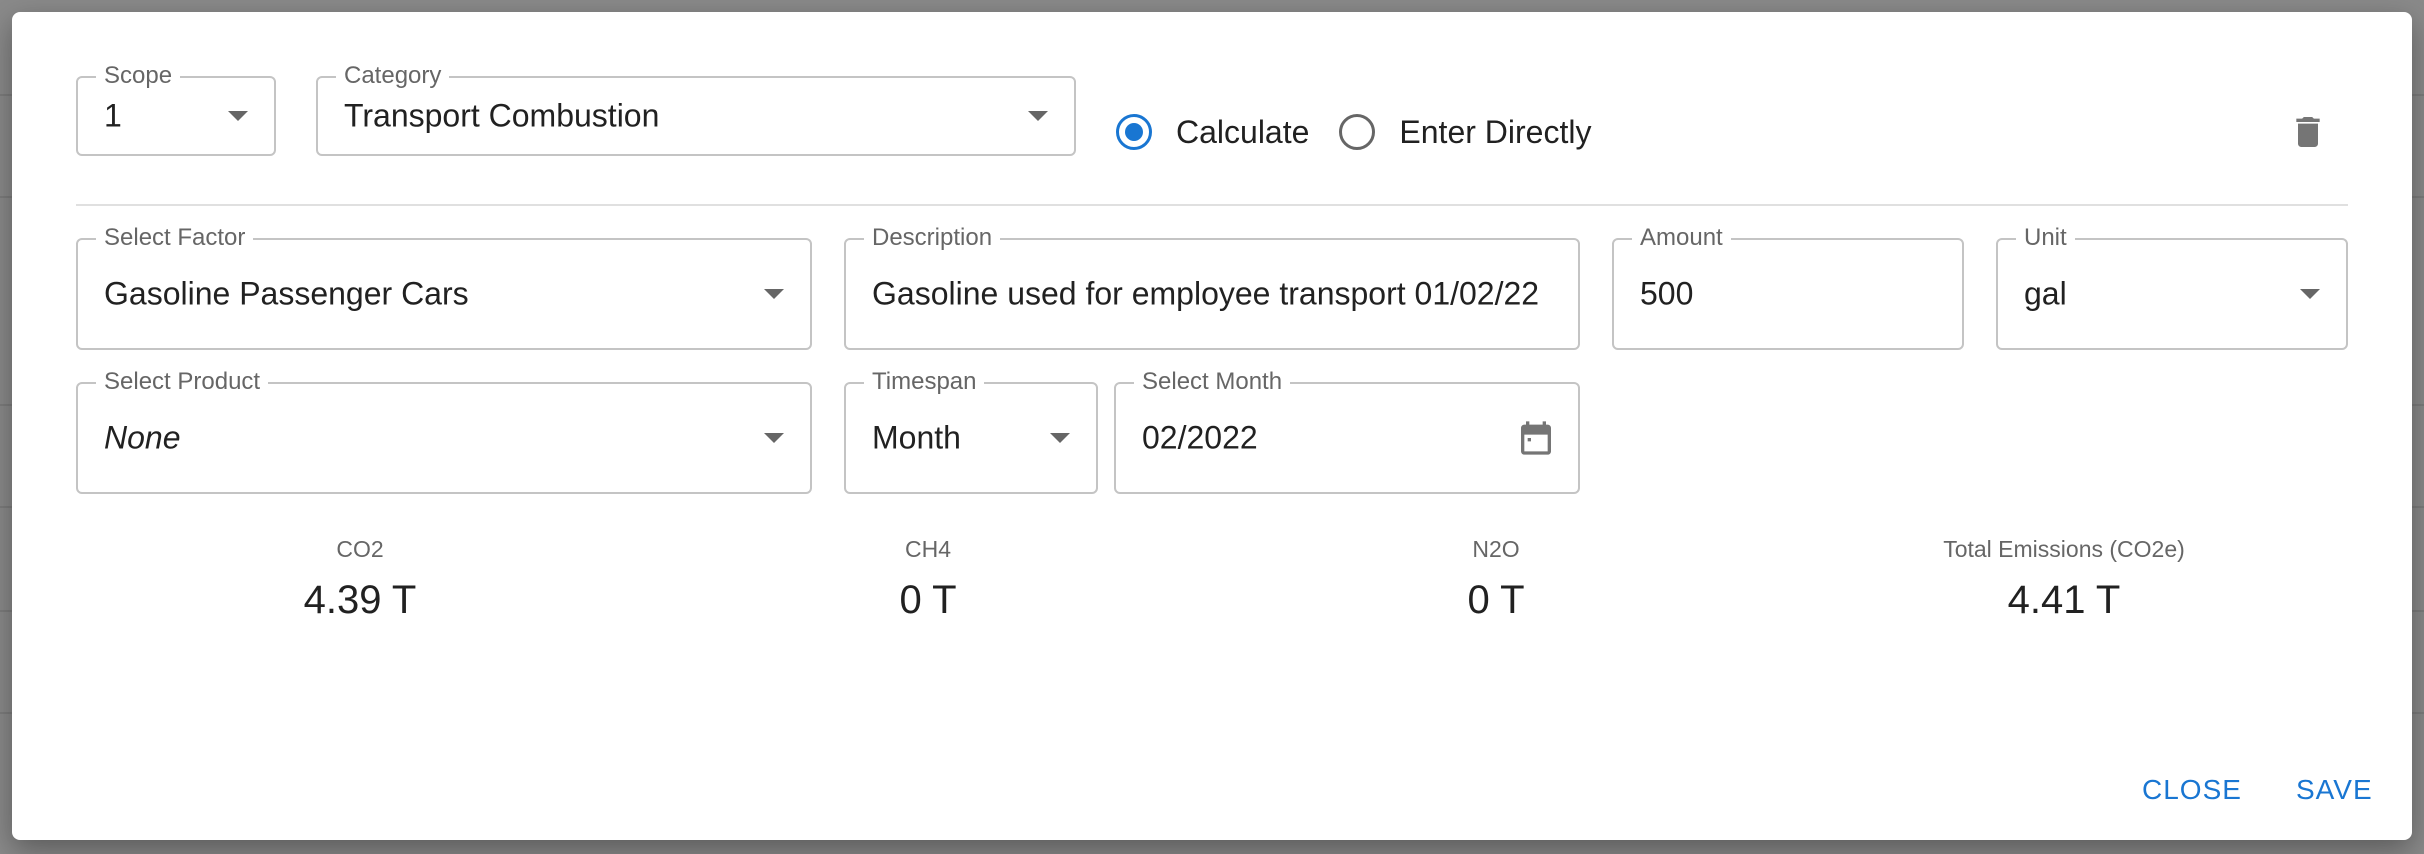 The height and width of the screenshot is (854, 2424). Describe the element at coordinates (1134, 132) in the screenshot. I see `radio-checked-icon` at that location.